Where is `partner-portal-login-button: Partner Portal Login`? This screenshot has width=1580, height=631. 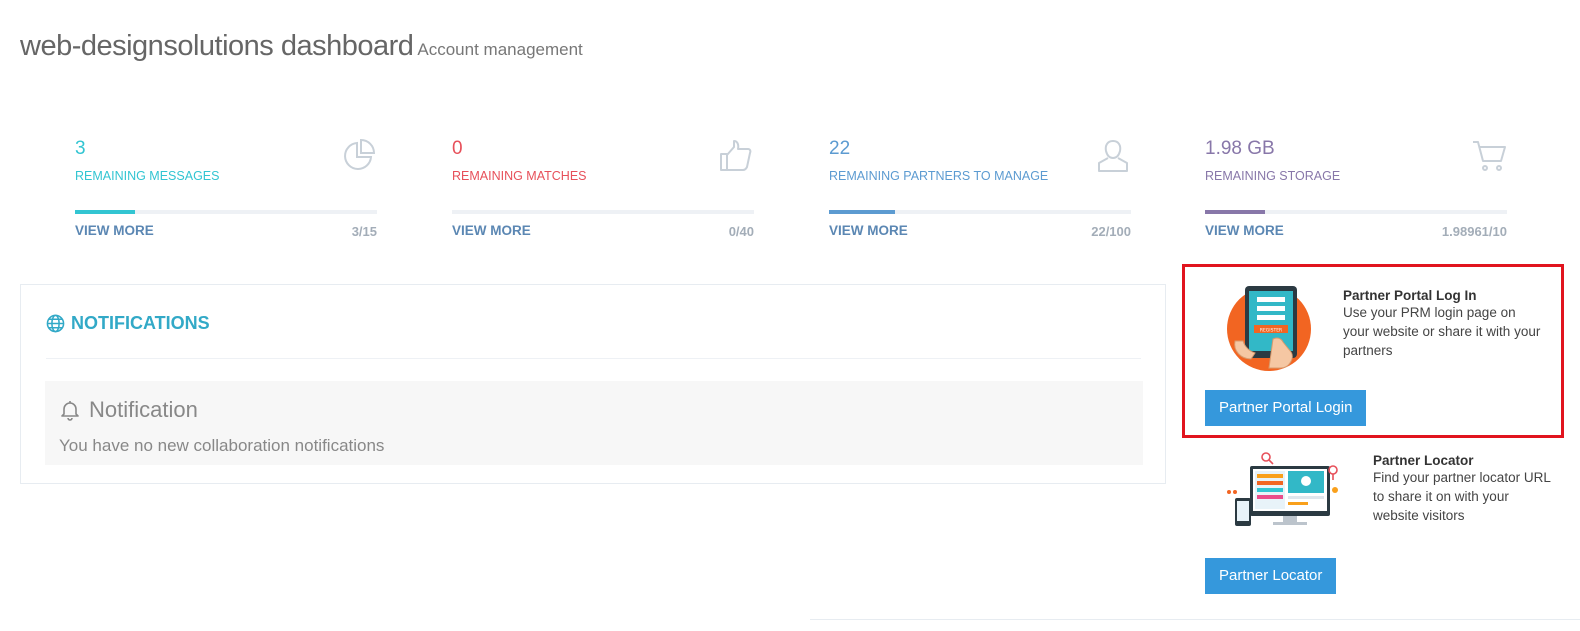
partner-portal-login-button: Partner Portal Login is located at coordinates (1286, 408).